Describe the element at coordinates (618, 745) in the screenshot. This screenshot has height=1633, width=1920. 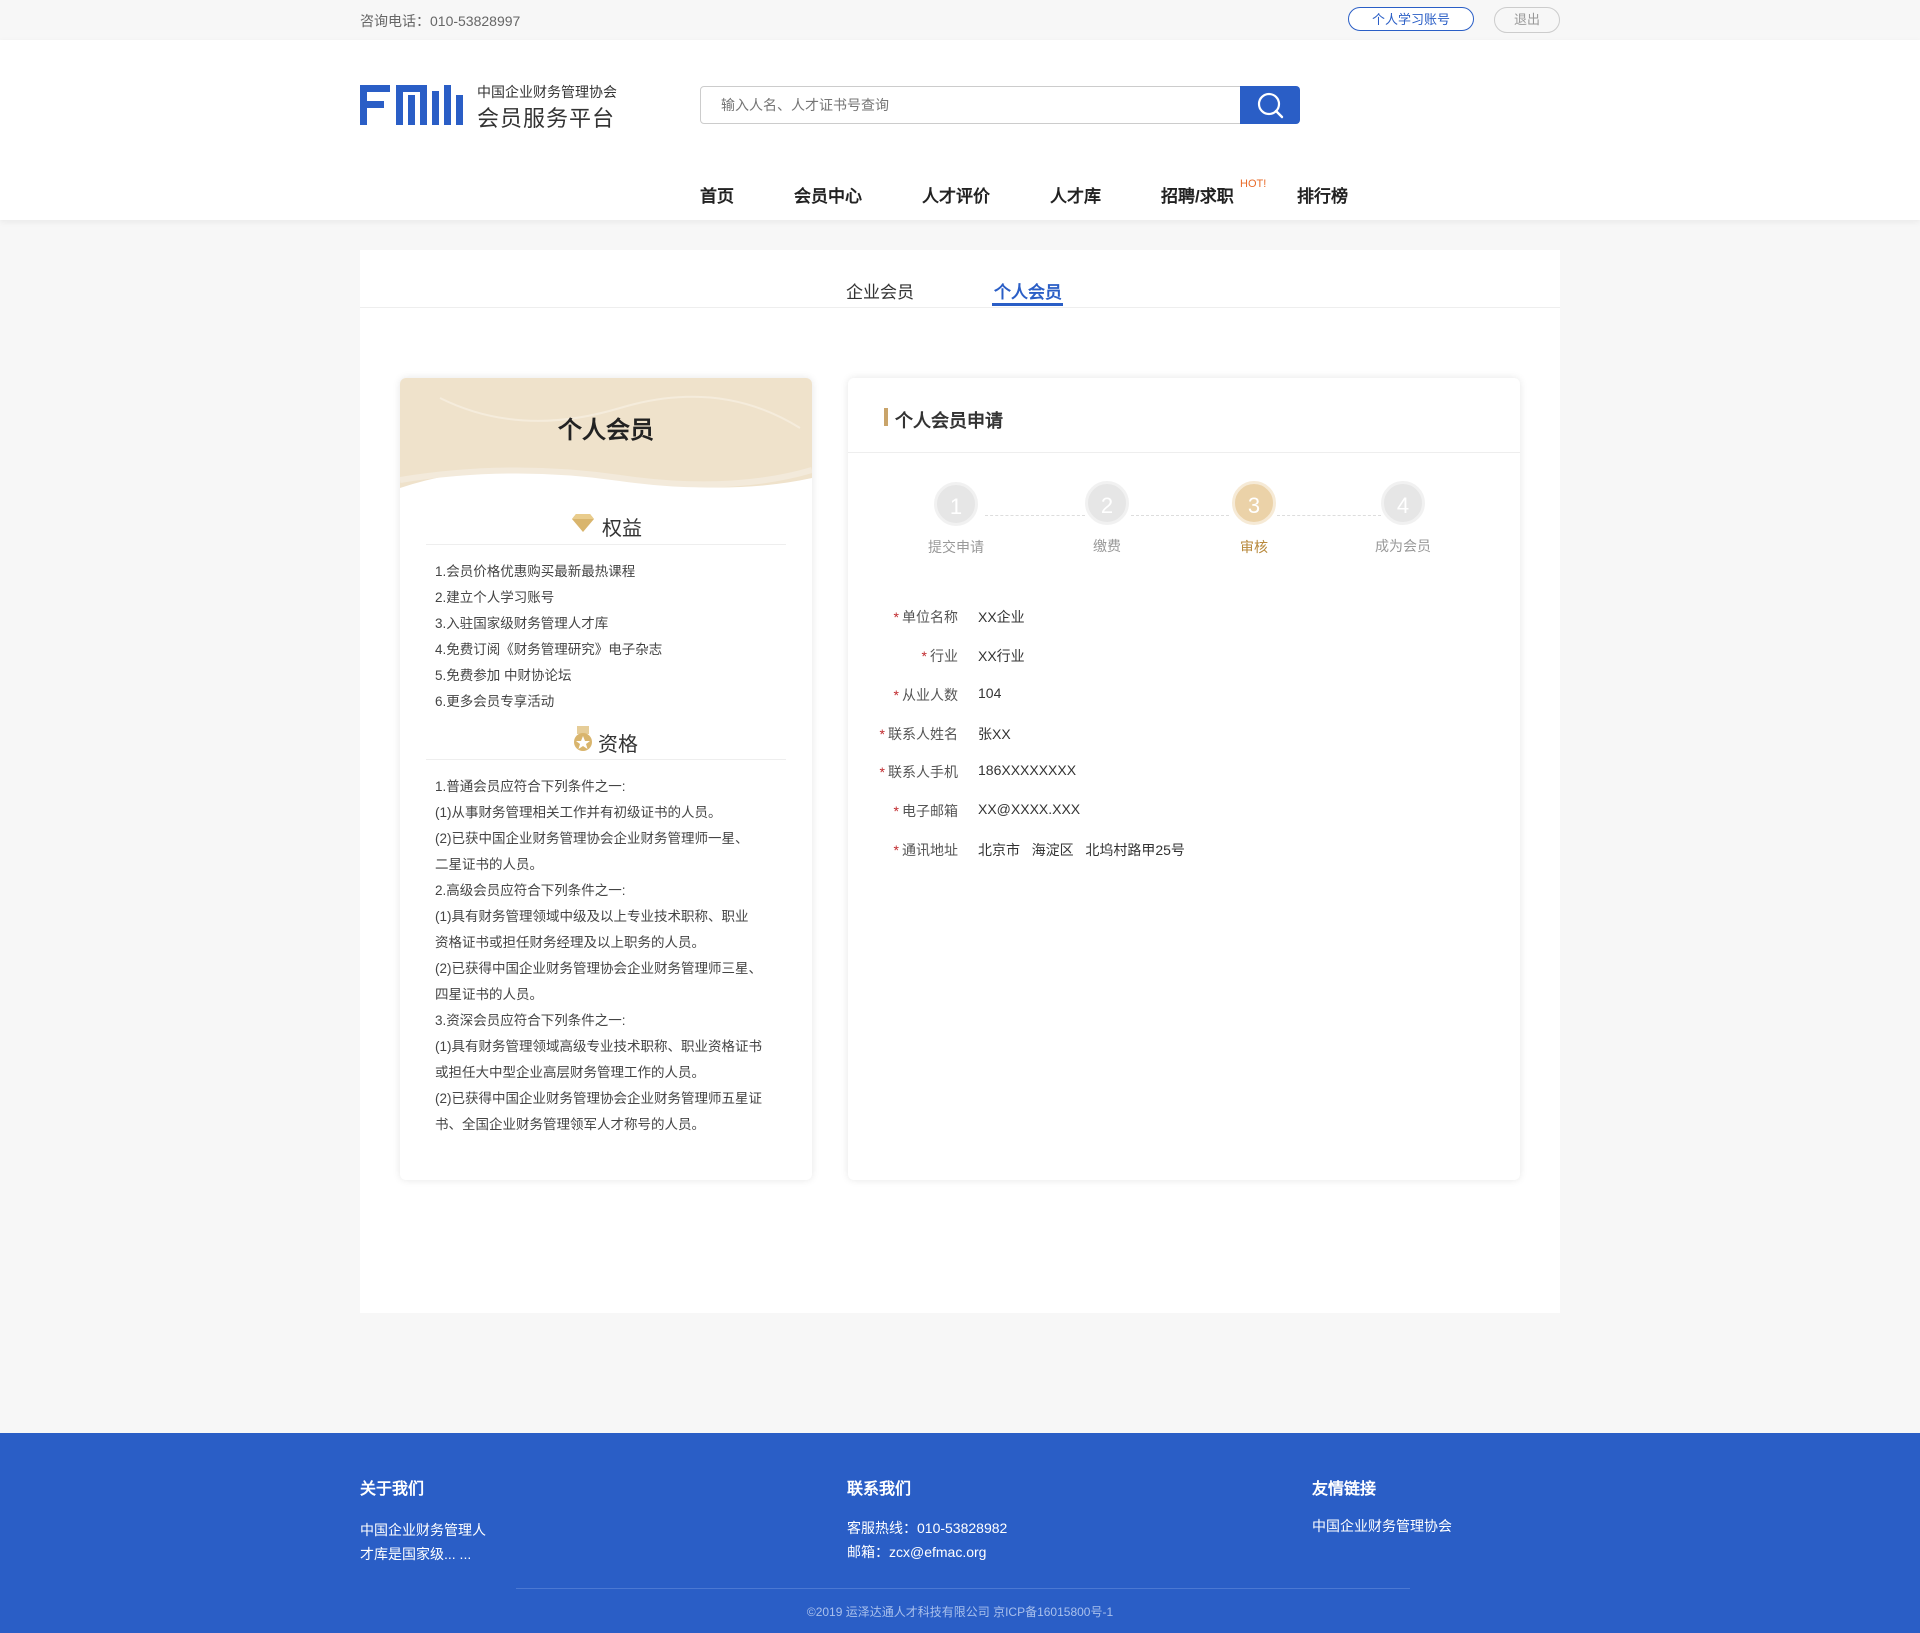
I see `qualifications-title: 资格` at that location.